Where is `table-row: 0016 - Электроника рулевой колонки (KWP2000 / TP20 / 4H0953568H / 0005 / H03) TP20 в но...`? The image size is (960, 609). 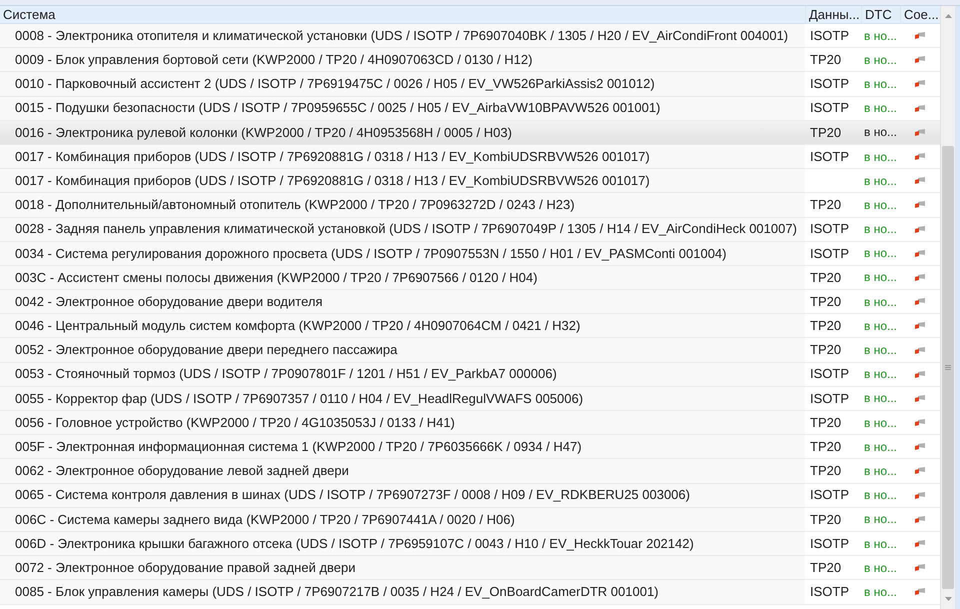
table-row: 0016 - Электроника рулевой колонки (KWP2000 / TP20 / 4H0953568H / 0005 / H03) TP20 в но... is located at coordinates (470, 132).